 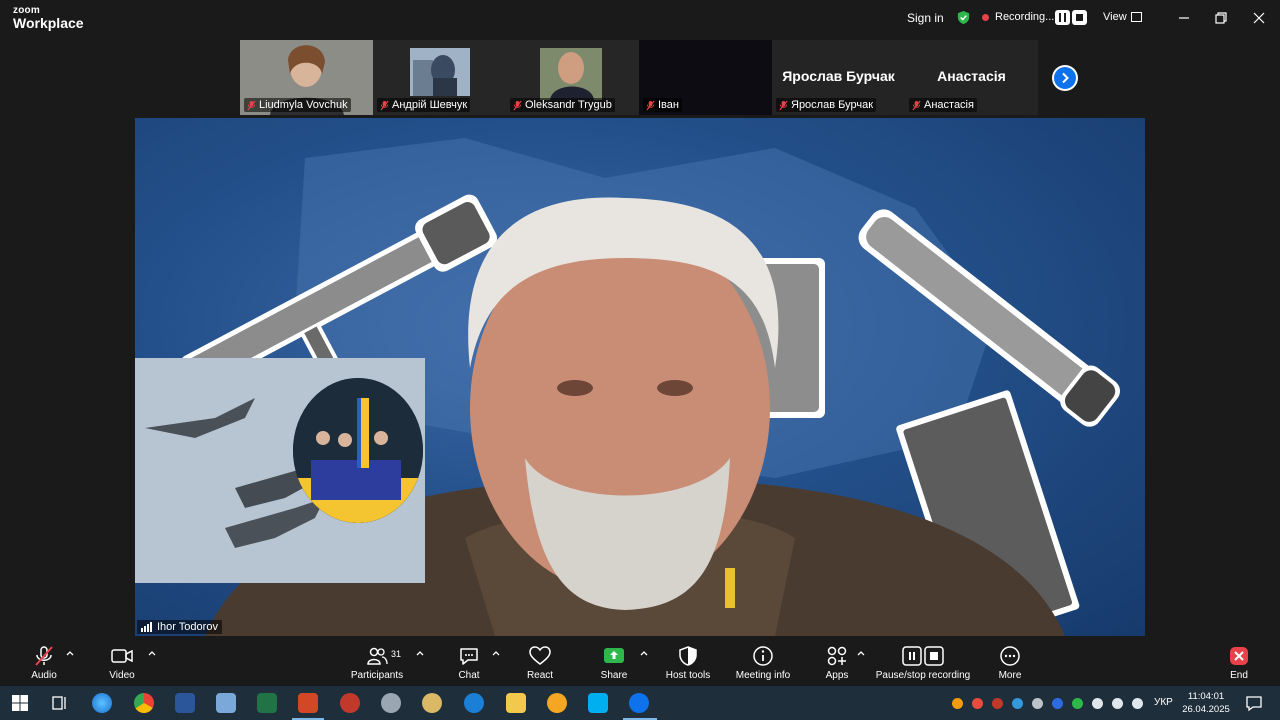 What do you see at coordinates (152, 653) in the screenshot?
I see `video-options-chevron-icon` at bounding box center [152, 653].